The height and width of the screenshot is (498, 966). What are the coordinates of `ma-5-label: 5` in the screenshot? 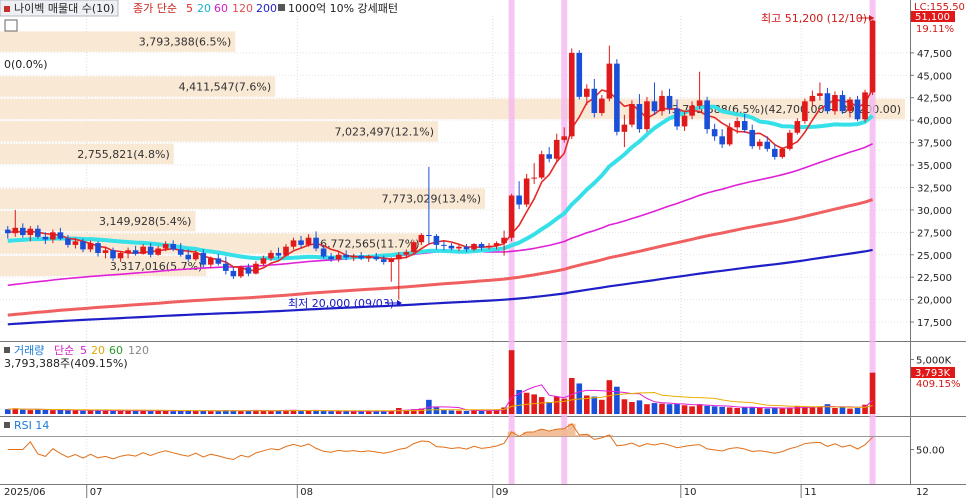 It's located at (189, 8).